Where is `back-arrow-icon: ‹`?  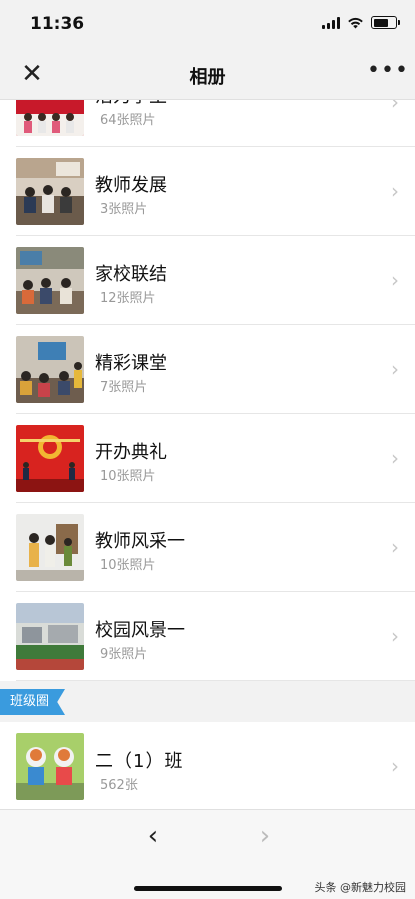
back-arrow-icon: ‹ is located at coordinates (153, 837).